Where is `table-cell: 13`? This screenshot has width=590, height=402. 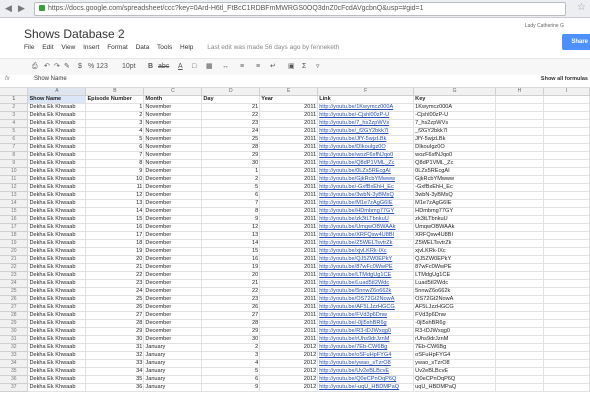
table-cell: 13 is located at coordinates (115, 203).